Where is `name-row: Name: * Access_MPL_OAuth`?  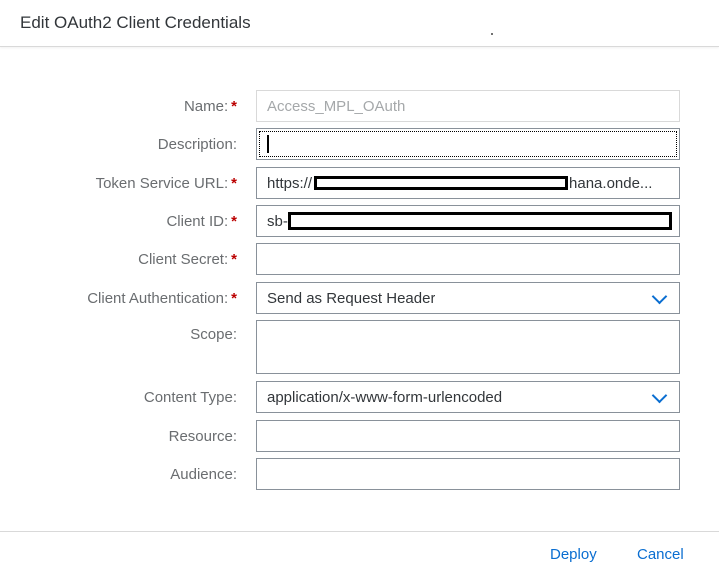 name-row: Name: * Access_MPL_OAuth is located at coordinates (359, 106).